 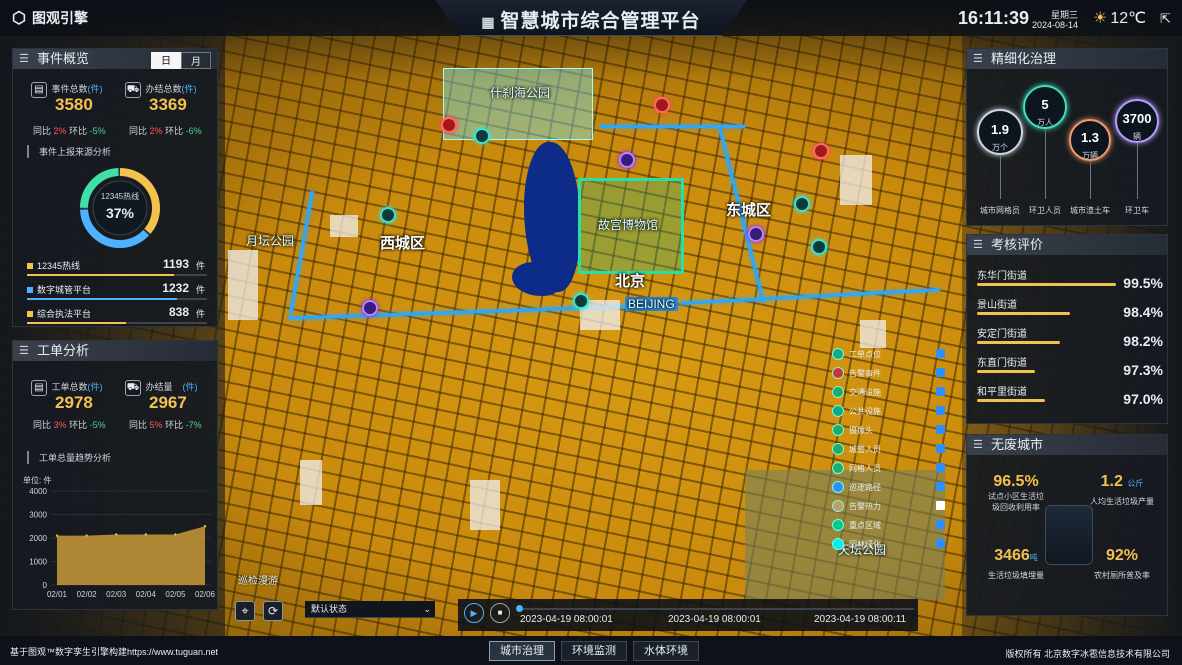 What do you see at coordinates (97, 131) in the screenshot?
I see `mom-value: -5%` at bounding box center [97, 131].